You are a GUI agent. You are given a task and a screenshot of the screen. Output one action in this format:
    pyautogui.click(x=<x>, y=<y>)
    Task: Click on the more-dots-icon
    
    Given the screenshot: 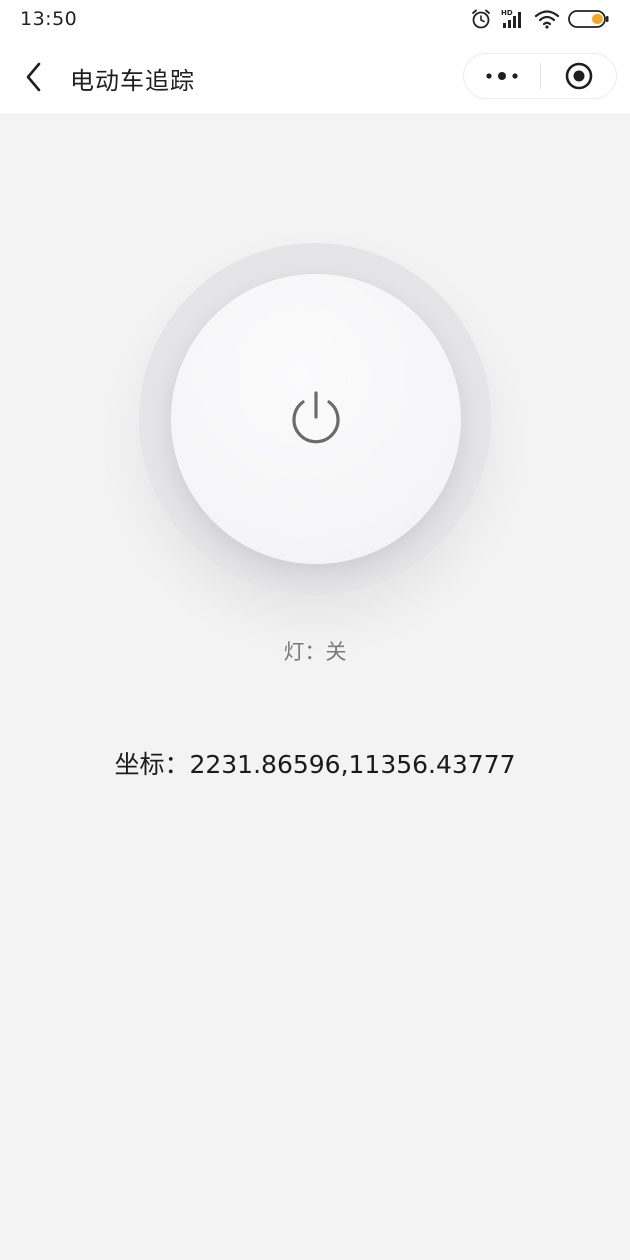 What is the action you would take?
    pyautogui.click(x=502, y=76)
    